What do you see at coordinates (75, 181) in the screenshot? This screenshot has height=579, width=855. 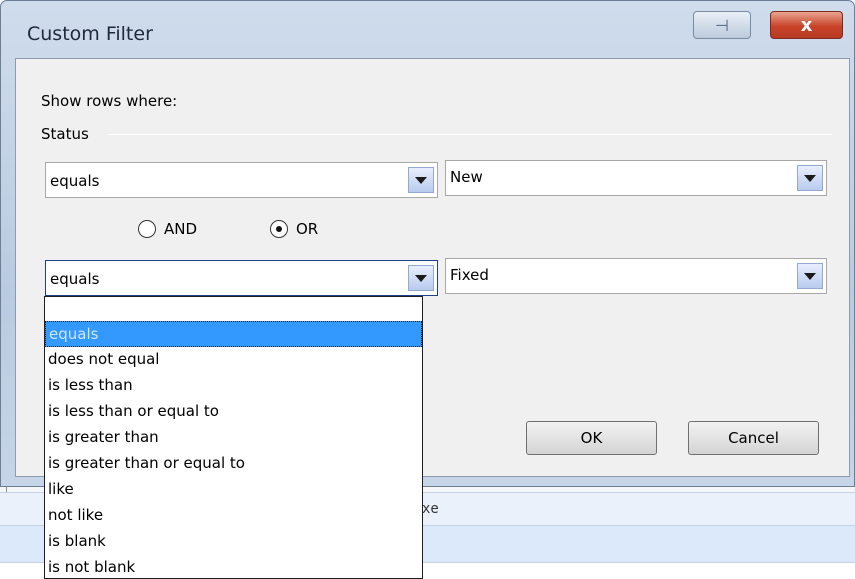 I see `operator-select-1-value: equals` at bounding box center [75, 181].